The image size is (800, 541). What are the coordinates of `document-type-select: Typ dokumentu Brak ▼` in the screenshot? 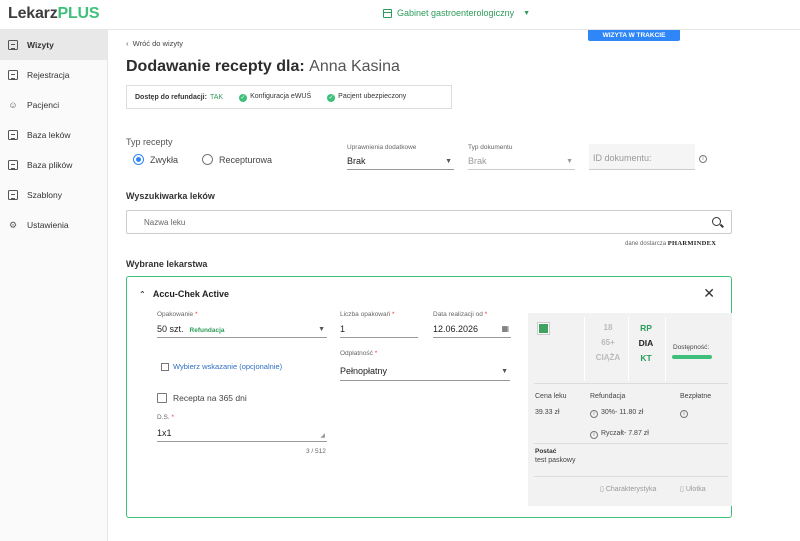 It's located at (521, 157).